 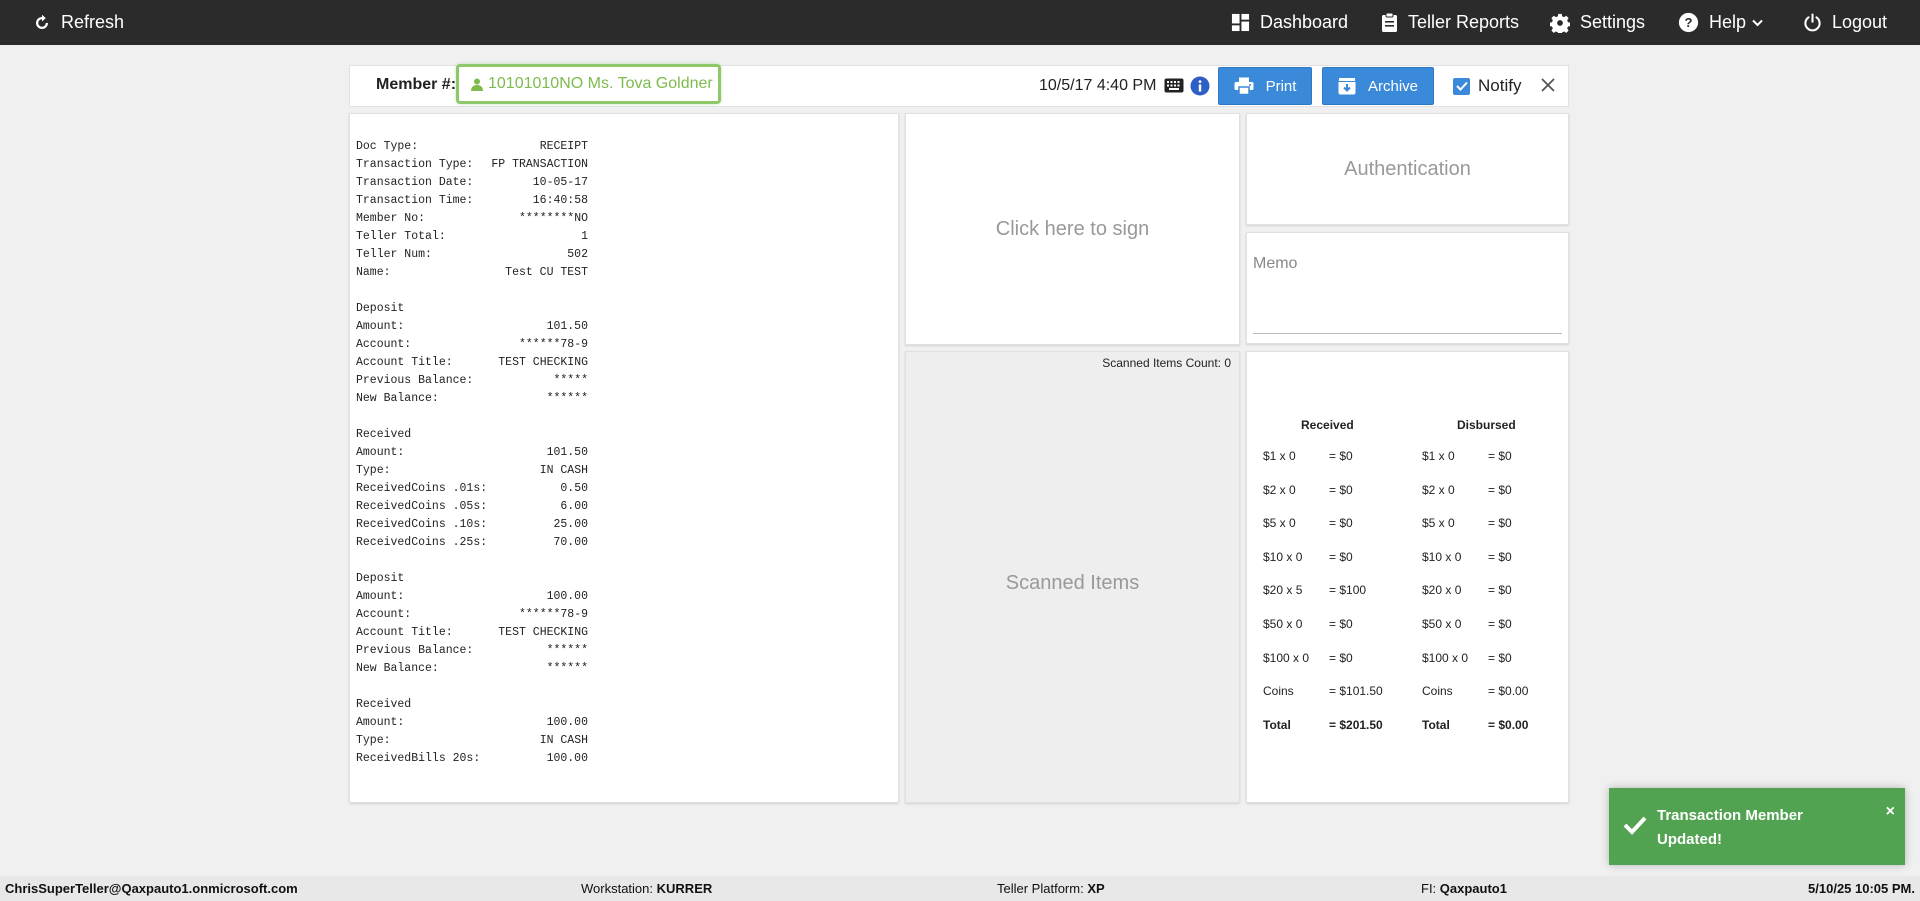 I want to click on archive-button: Archive, so click(x=1378, y=86).